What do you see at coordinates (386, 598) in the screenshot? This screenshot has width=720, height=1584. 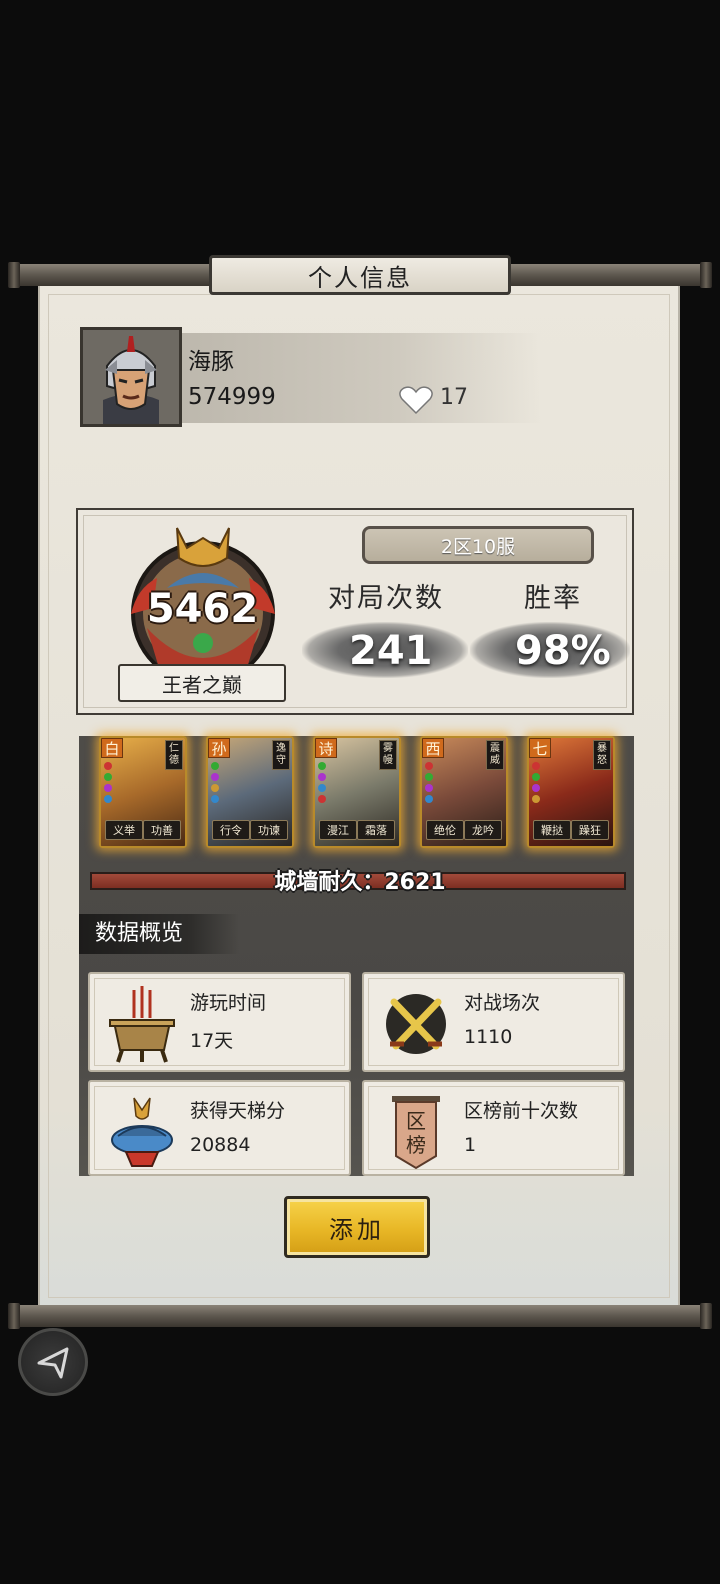 I see `games-label: 对局次数` at bounding box center [386, 598].